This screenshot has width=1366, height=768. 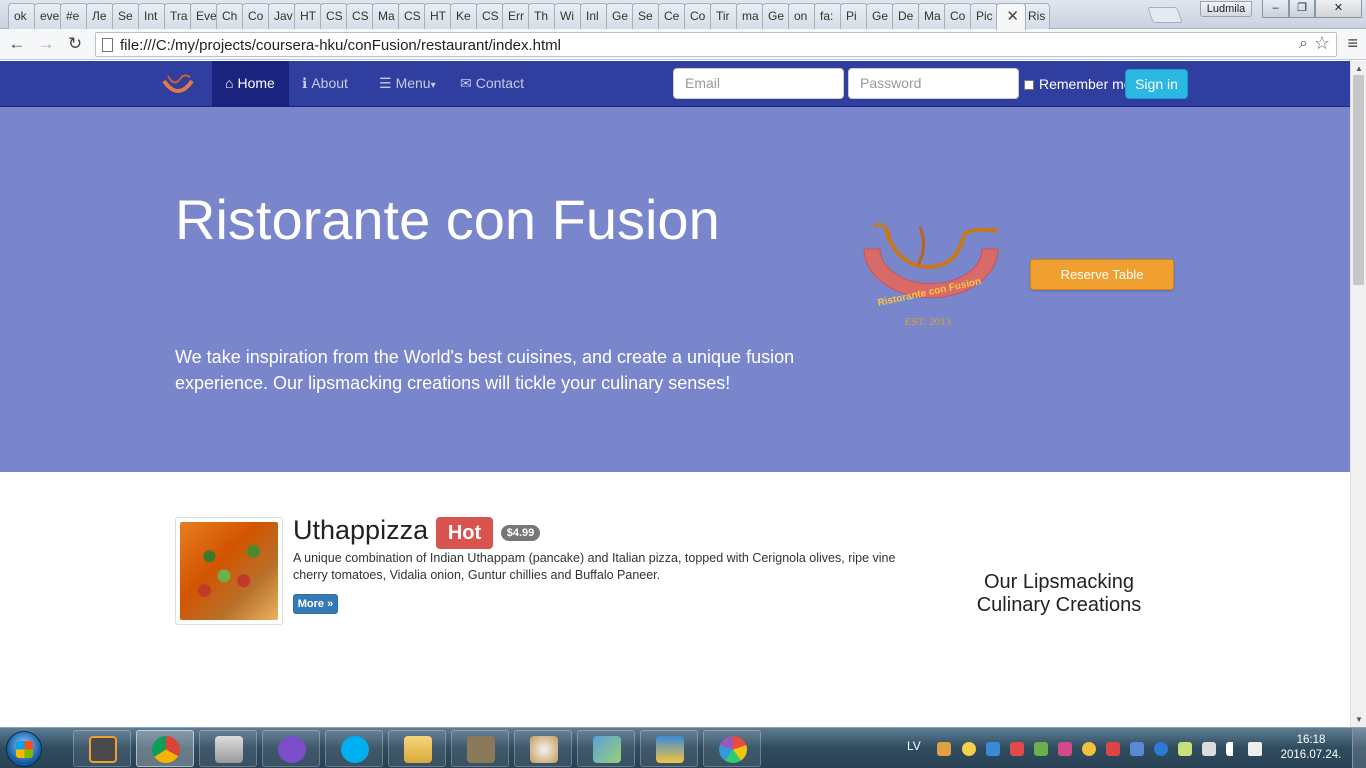 I want to click on close-tab-icon: ✕, so click(x=1012, y=16).